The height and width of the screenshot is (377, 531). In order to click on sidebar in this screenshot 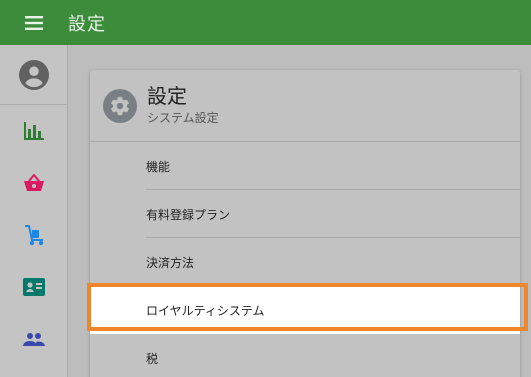, I will do `click(34, 211)`.